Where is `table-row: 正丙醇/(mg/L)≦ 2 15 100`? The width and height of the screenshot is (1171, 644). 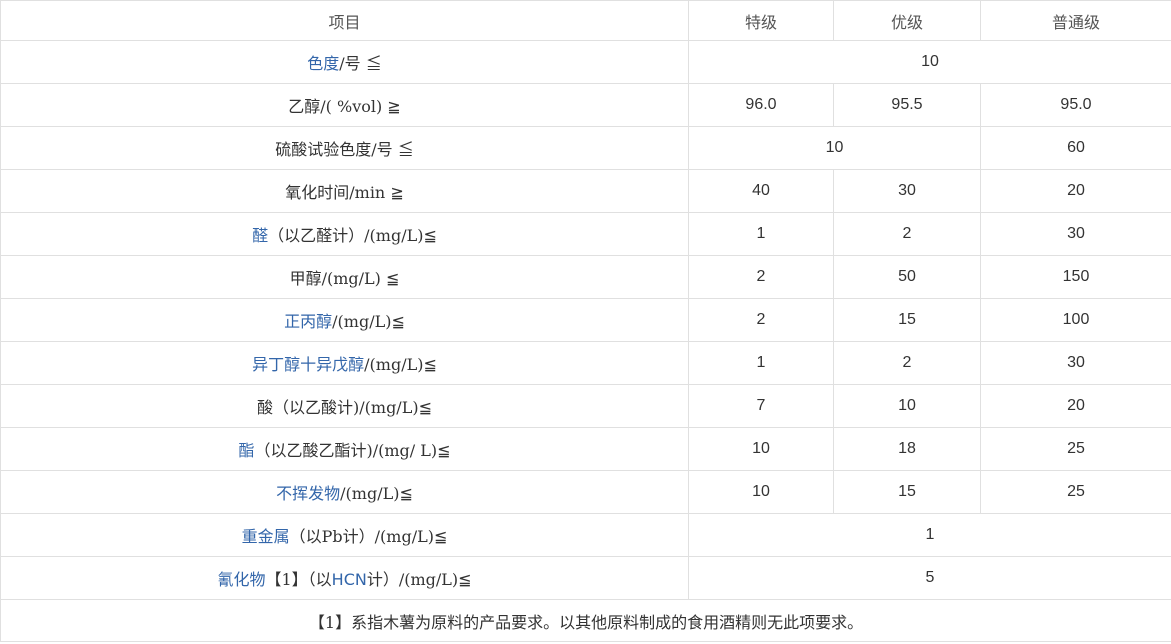 table-row: 正丙醇/(mg/L)≦ 2 15 100 is located at coordinates (585, 320).